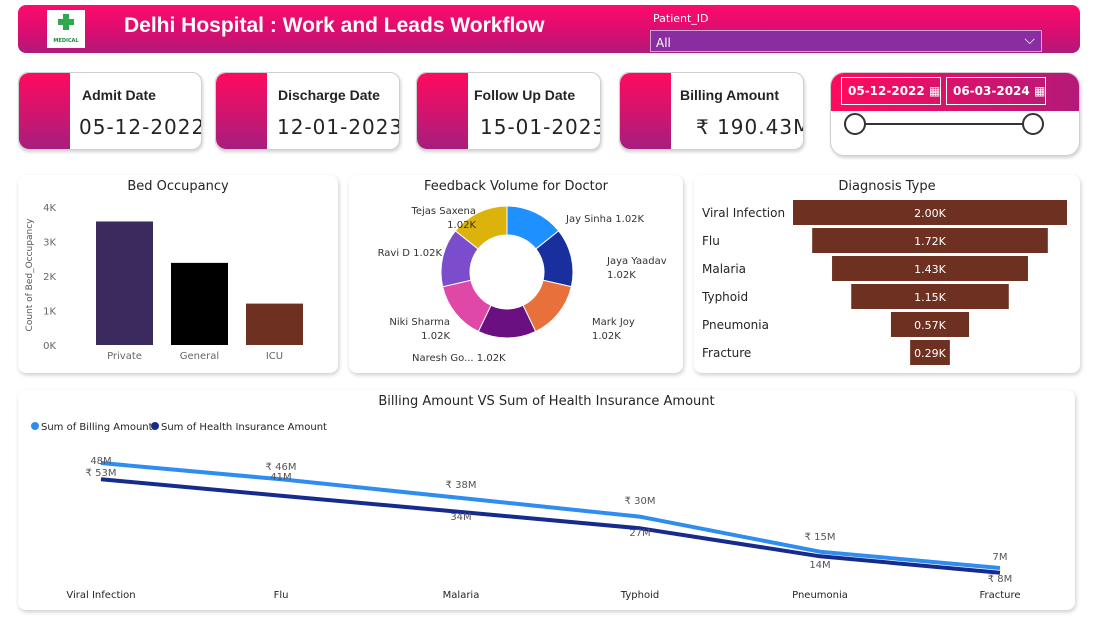 Image resolution: width=1103 pixels, height=617 pixels. Describe the element at coordinates (743, 213) in the screenshot. I see `funnel-category-label: Viral Infection` at that location.